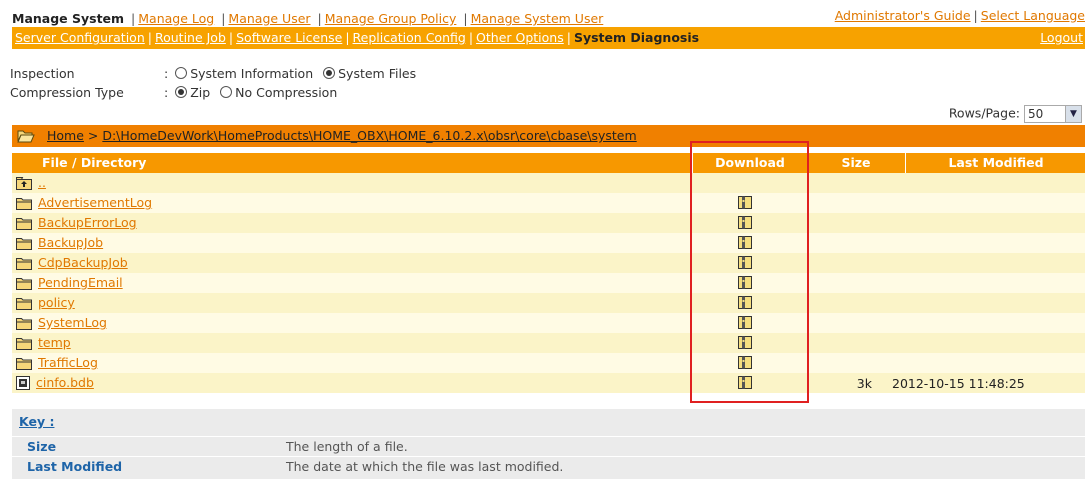 The image size is (1085, 479). Describe the element at coordinates (87, 222) in the screenshot. I see `file-name-link: BackupErrorLog` at that location.